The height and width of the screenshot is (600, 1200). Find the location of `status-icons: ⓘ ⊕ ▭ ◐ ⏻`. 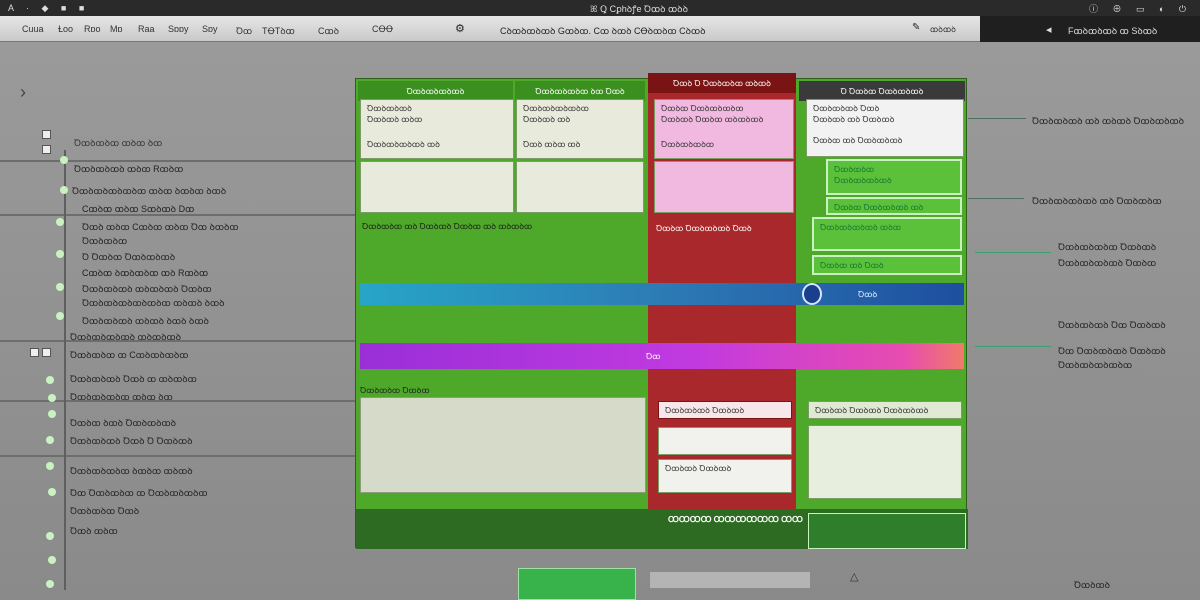

status-icons: ⓘ ⊕ ▭ ◐ ⏻ is located at coordinates (1140, 8).